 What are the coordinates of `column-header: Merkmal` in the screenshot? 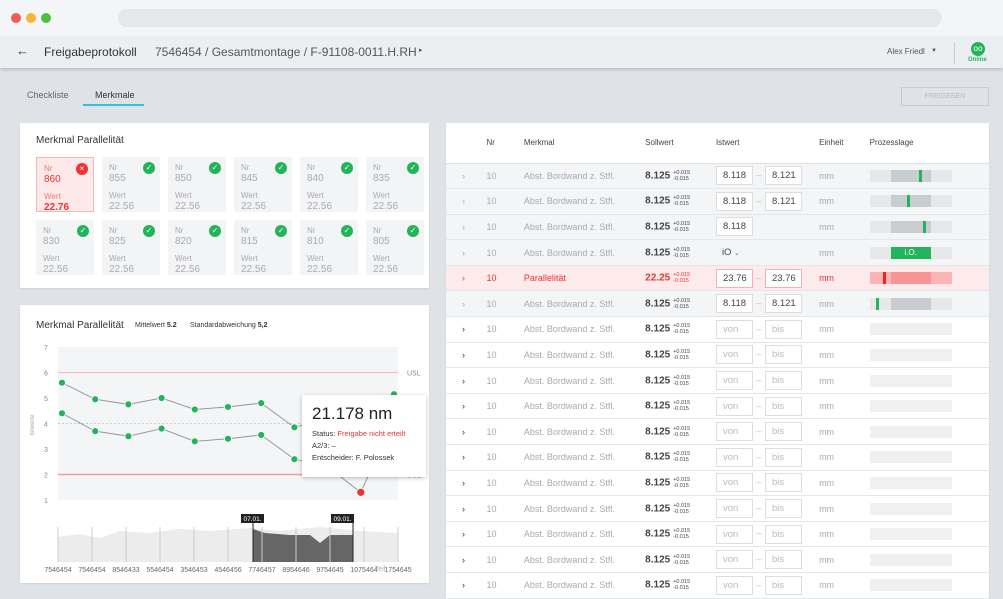 It's located at (584, 143).